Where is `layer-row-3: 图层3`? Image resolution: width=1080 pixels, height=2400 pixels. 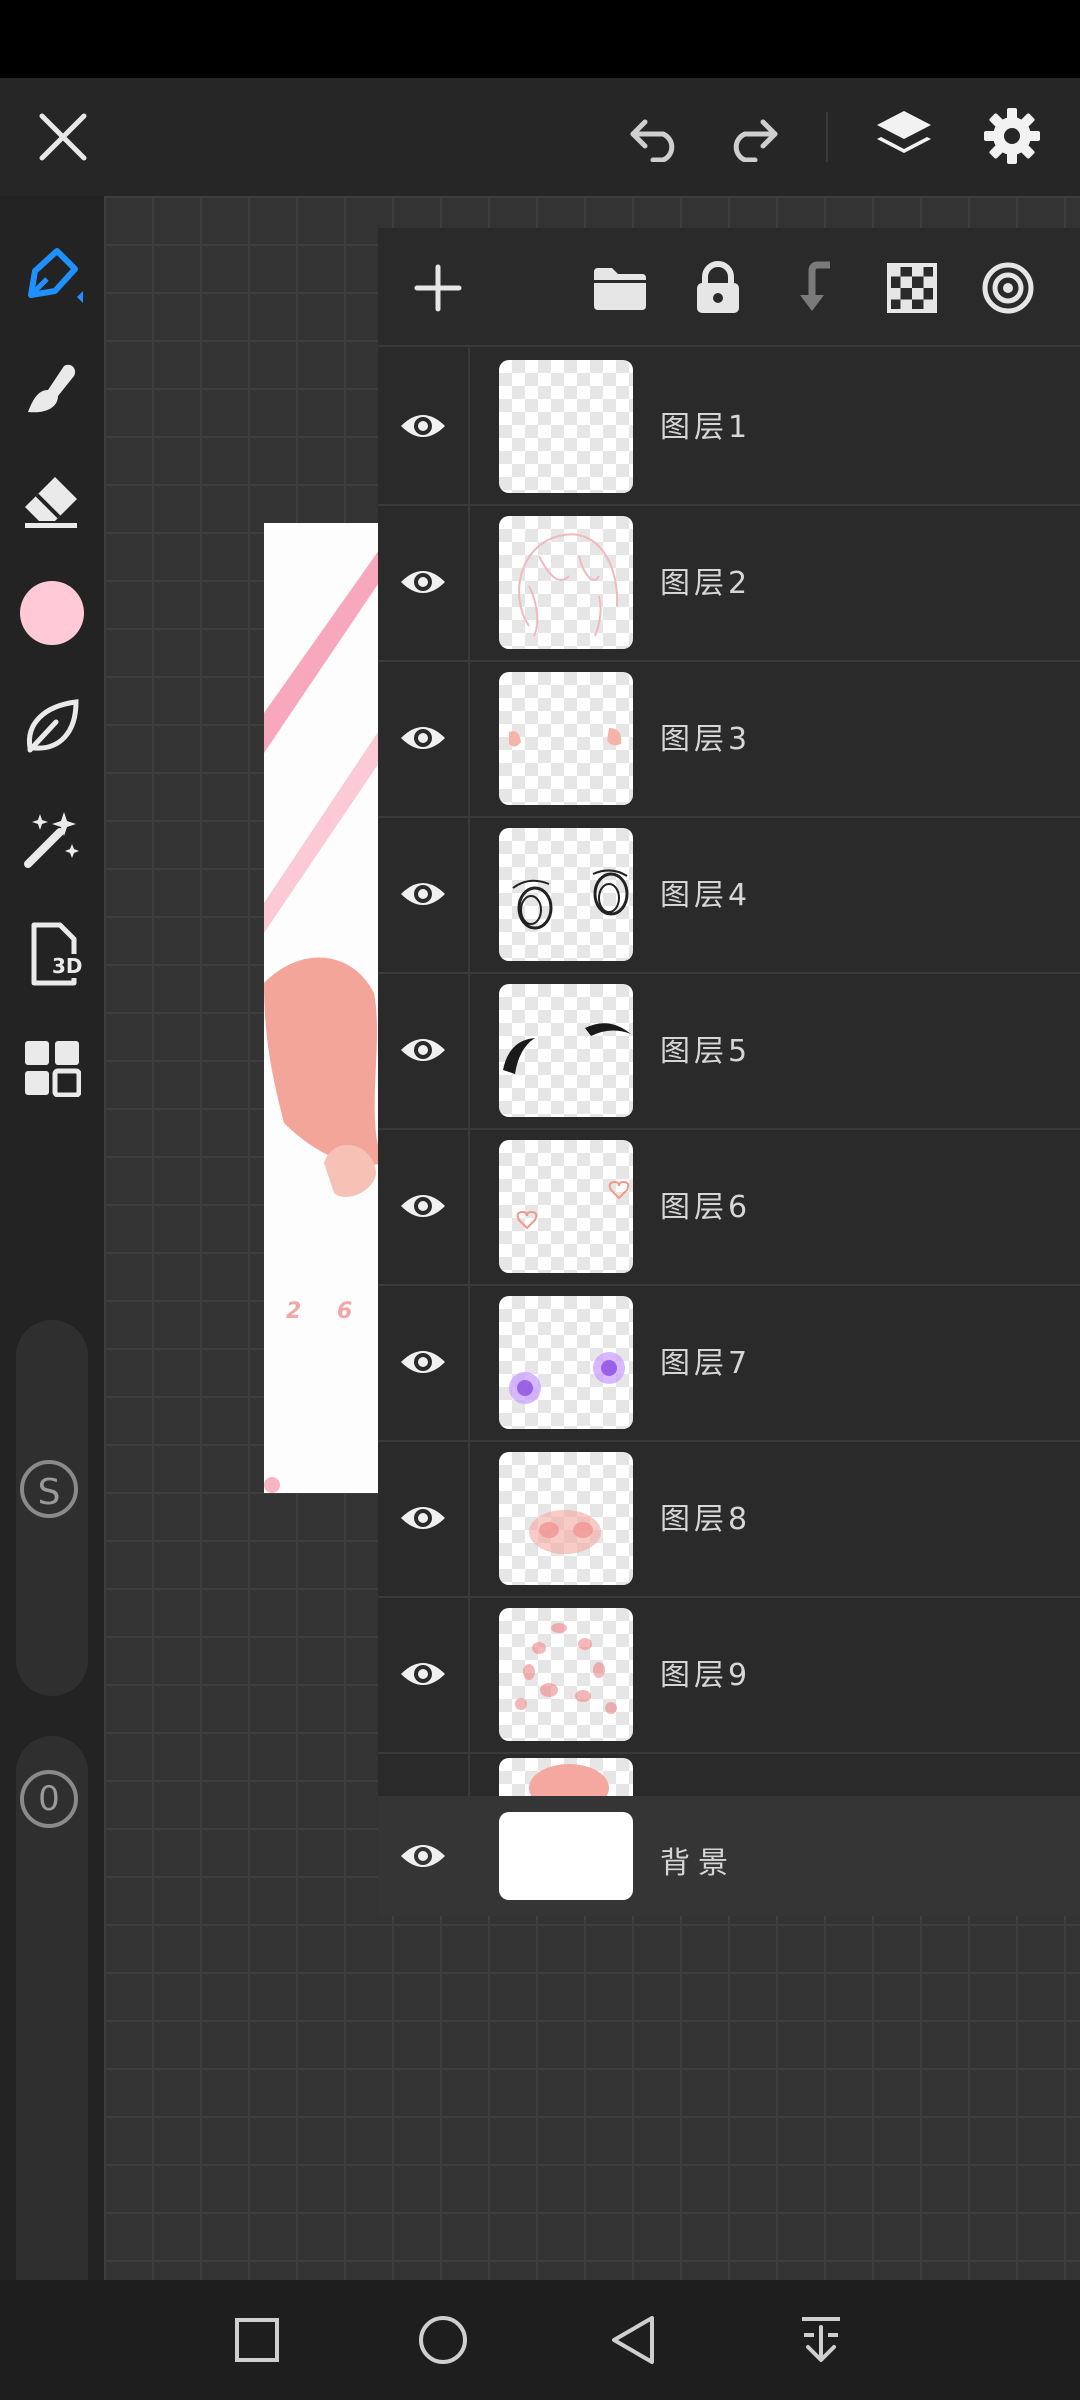 layer-row-3: 图层3 is located at coordinates (729, 739).